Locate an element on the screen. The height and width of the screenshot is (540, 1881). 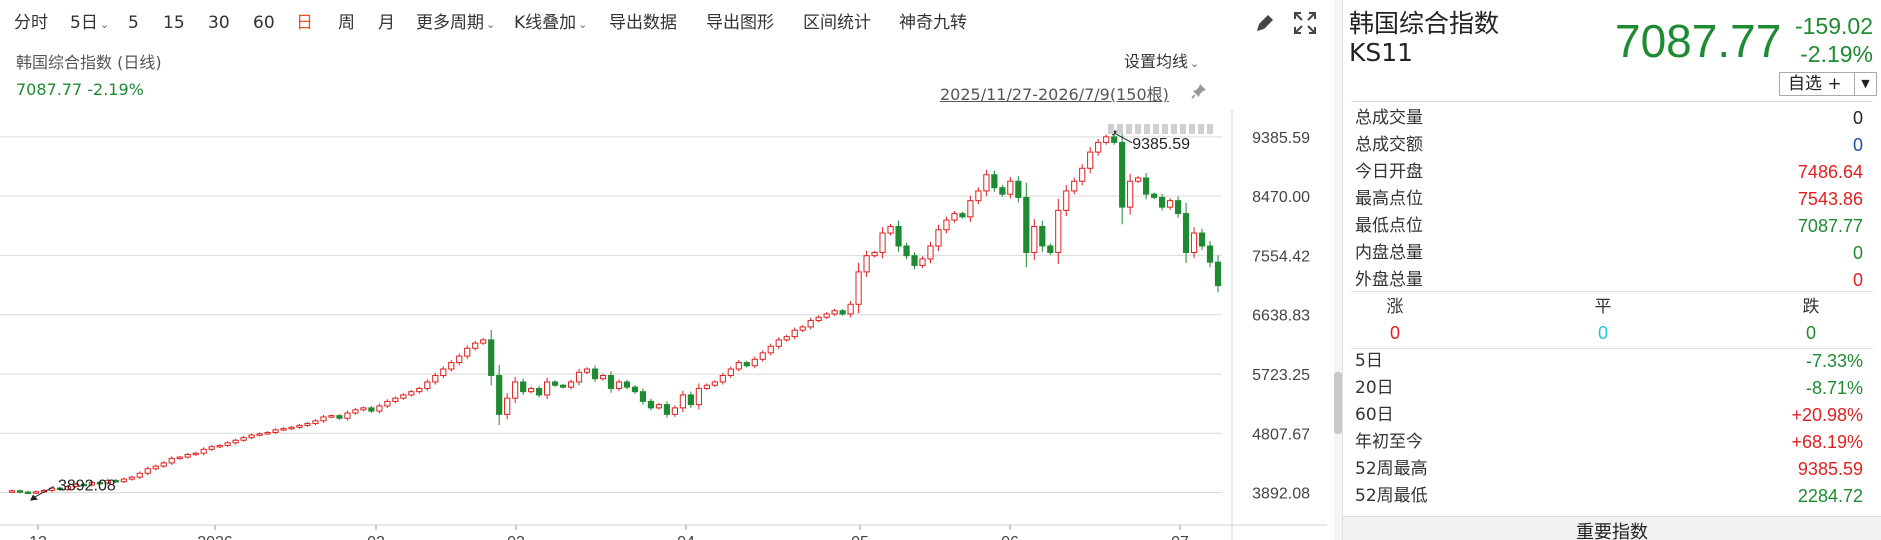
stat-row: 内盘总量 0 is located at coordinates (1609, 253).